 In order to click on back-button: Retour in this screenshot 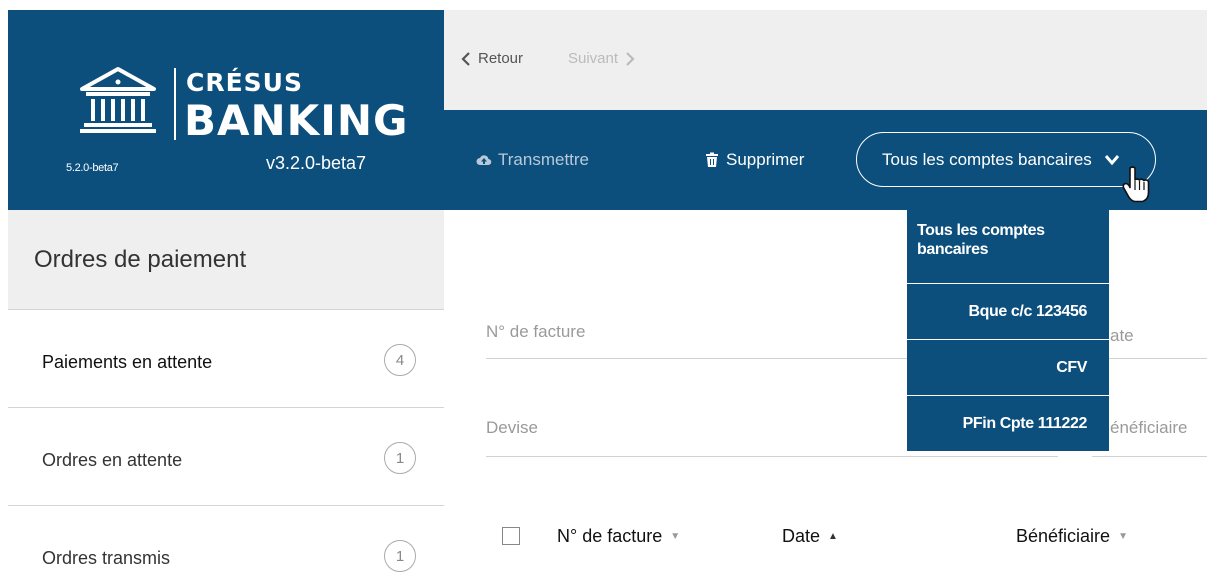, I will do `click(491, 58)`.